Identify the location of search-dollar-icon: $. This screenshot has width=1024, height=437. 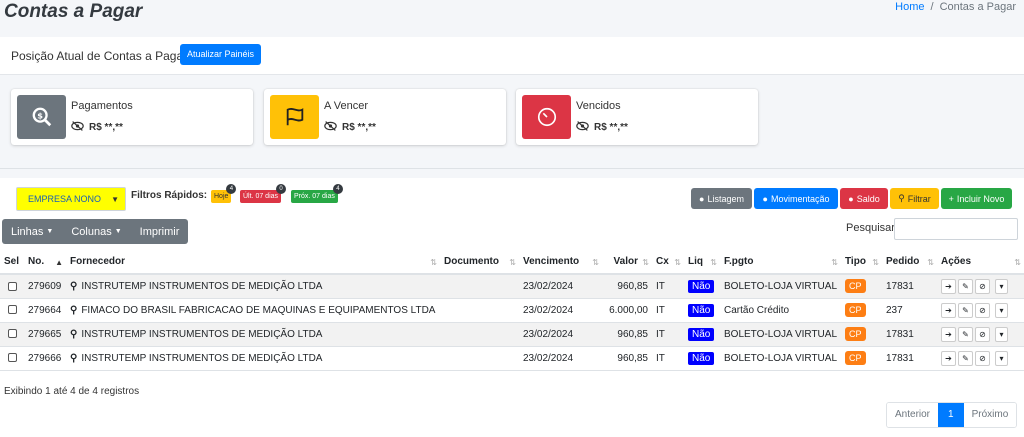
(41, 117).